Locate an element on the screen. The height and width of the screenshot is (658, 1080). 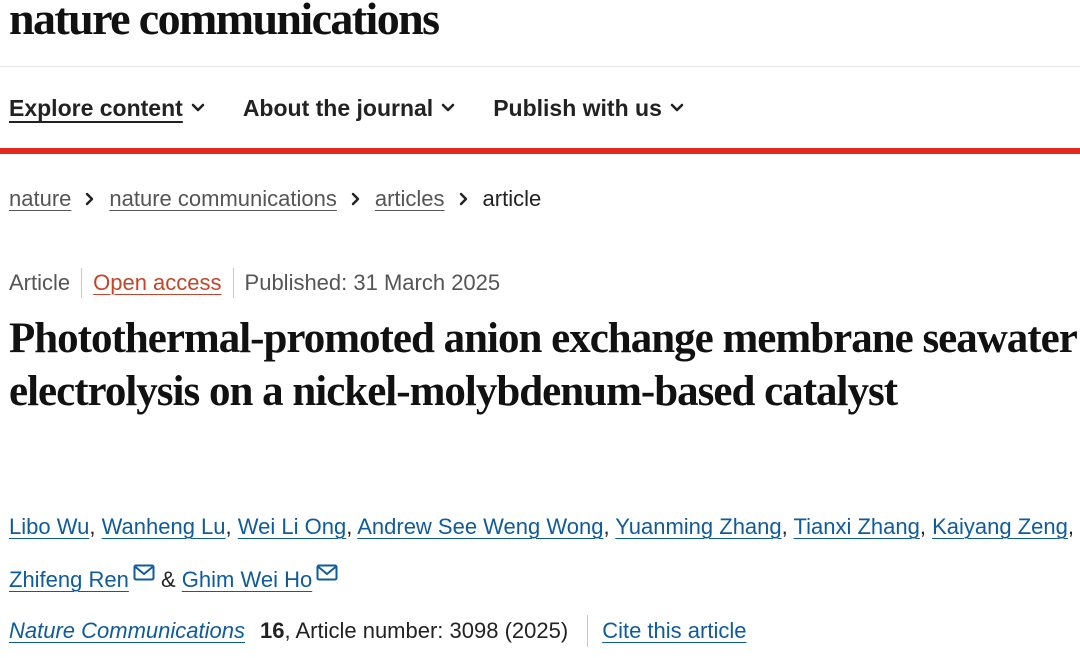
author-link: Andrew See Weng Wong is located at coordinates (480, 526).